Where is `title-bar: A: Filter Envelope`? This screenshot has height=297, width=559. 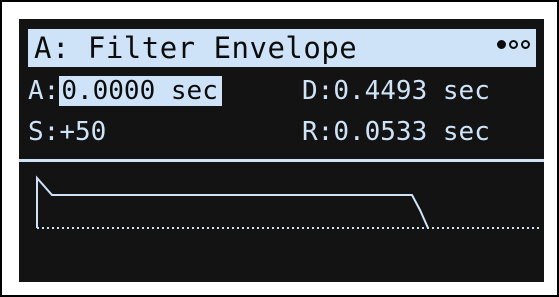
title-bar: A: Filter Envelope is located at coordinates (282, 48).